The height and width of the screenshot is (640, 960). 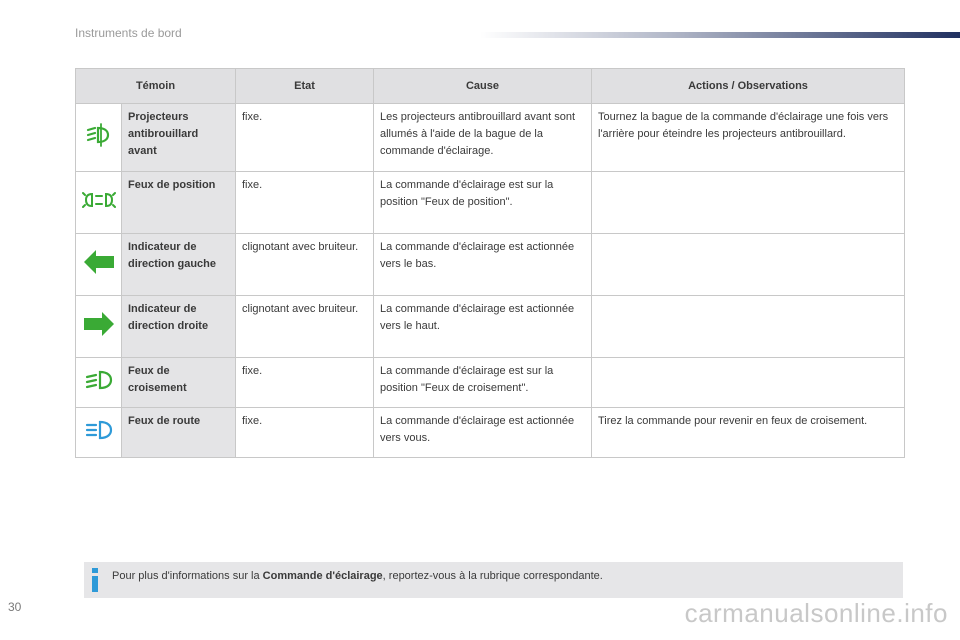 What do you see at coordinates (322, 576) in the screenshot?
I see `info-link-label: Commande d'éclairage` at bounding box center [322, 576].